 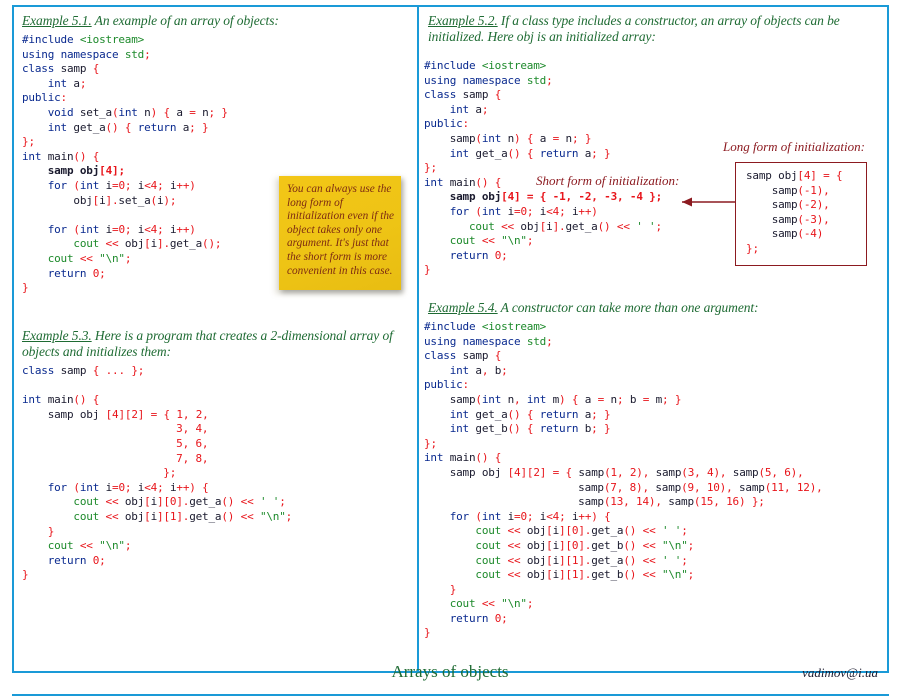 What do you see at coordinates (450, 671) in the screenshot?
I see `footer-title: Arrays of objects` at bounding box center [450, 671].